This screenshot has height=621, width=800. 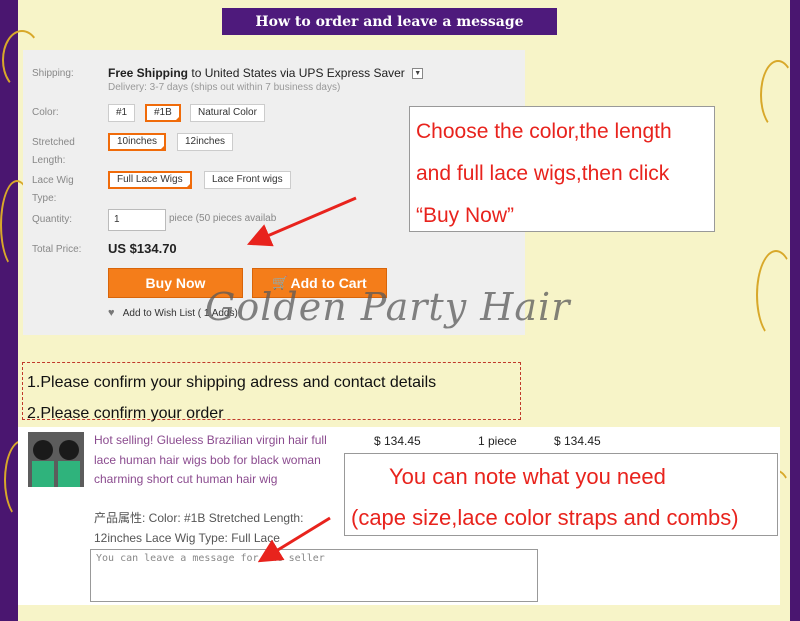 I want to click on left-decoration, so click(x=9, y=310).